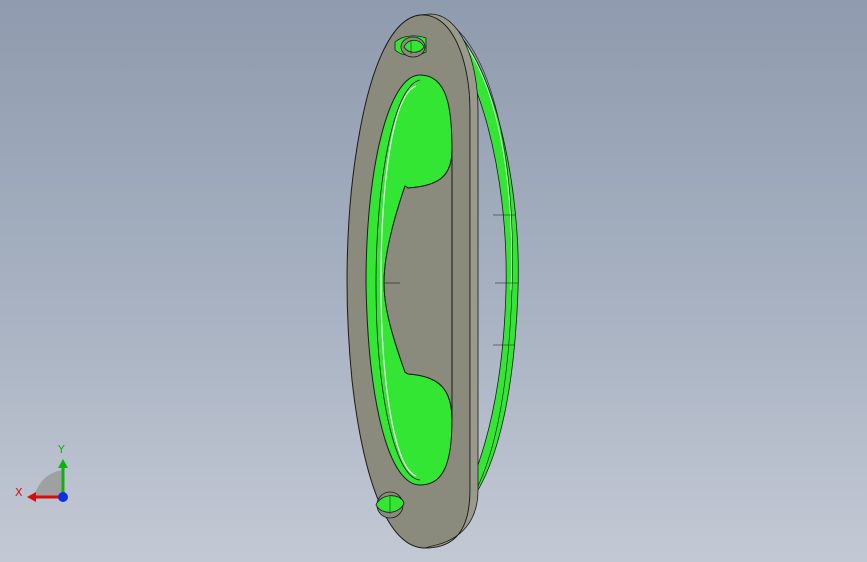 This screenshot has height=562, width=867. Describe the element at coordinates (63, 497) in the screenshot. I see `z-axis-icon` at that location.